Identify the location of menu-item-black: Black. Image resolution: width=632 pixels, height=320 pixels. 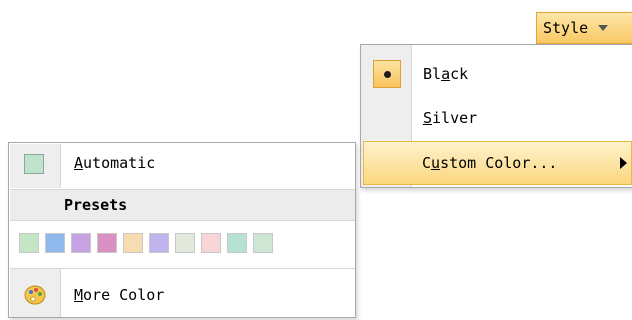
(496, 74).